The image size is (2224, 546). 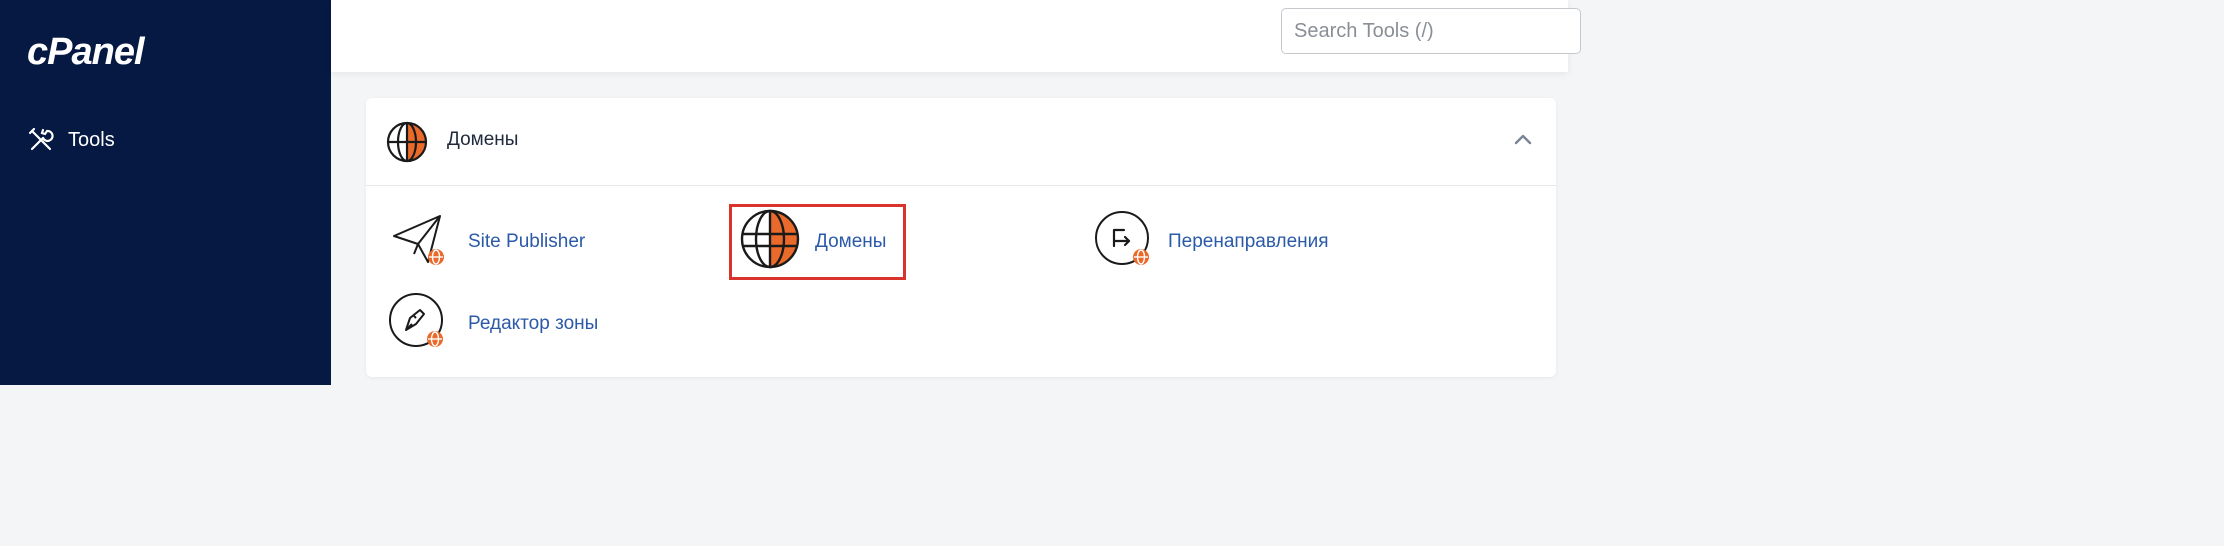 What do you see at coordinates (417, 323) in the screenshot?
I see `zone-editor-globe-icon` at bounding box center [417, 323].